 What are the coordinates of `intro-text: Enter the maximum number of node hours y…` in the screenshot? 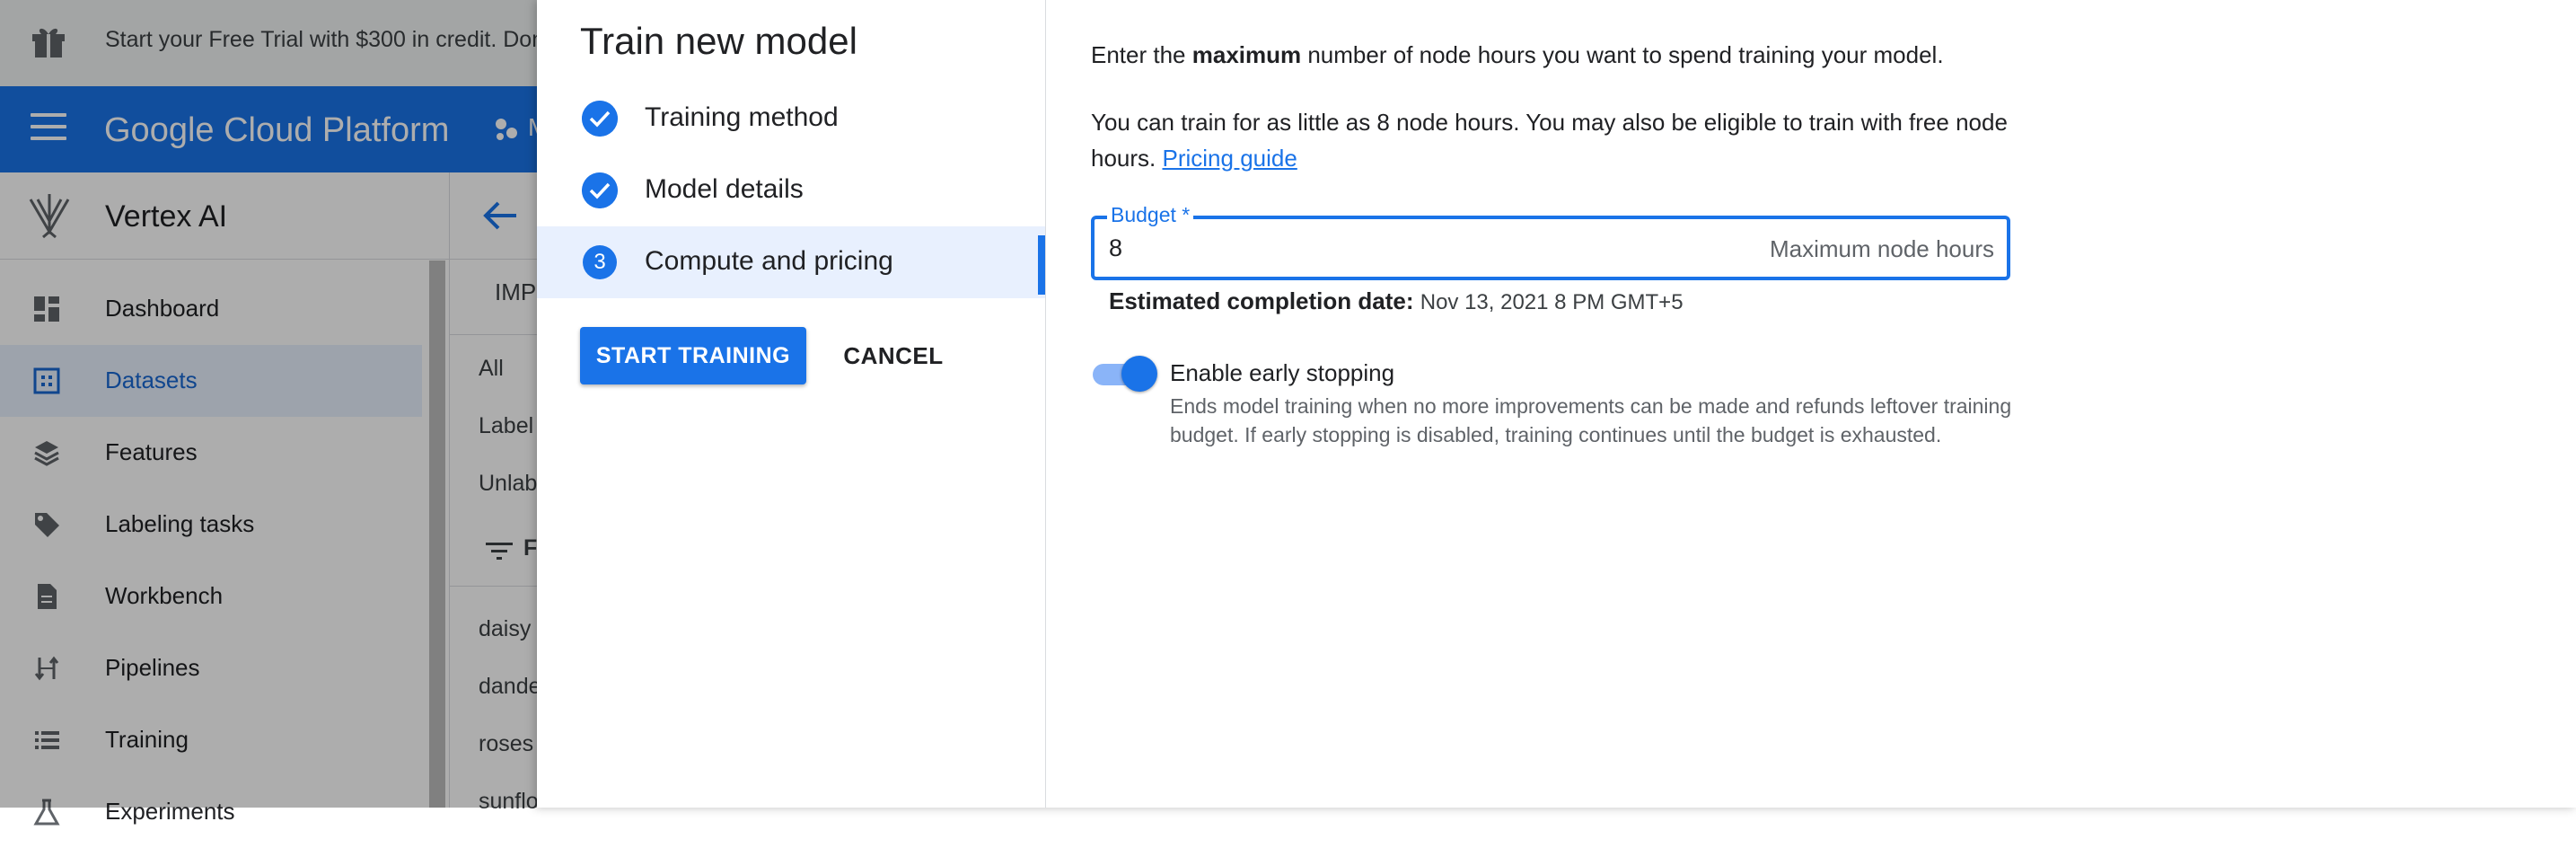 It's located at (1518, 55).